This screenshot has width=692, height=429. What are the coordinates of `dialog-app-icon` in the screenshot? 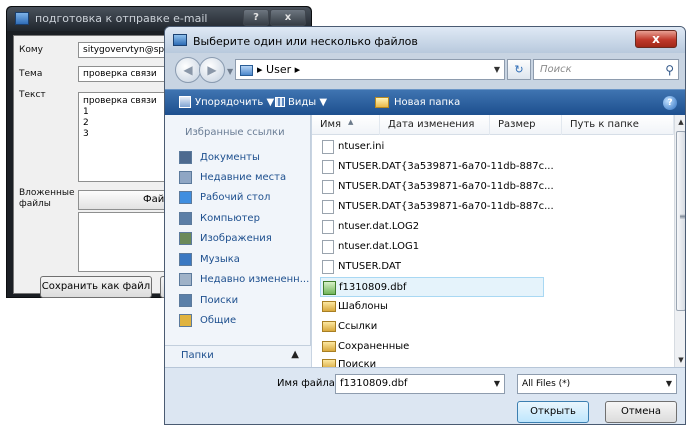 It's located at (180, 40).